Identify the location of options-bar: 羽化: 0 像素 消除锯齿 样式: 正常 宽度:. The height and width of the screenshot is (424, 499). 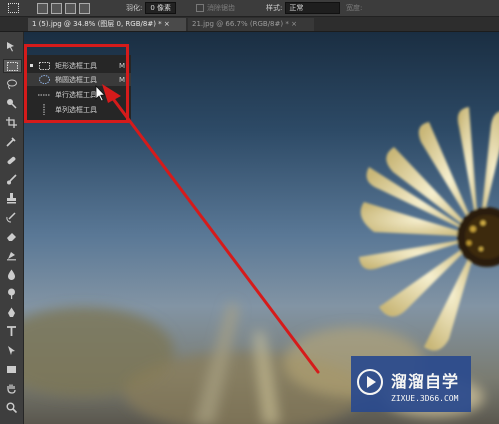
(249, 8).